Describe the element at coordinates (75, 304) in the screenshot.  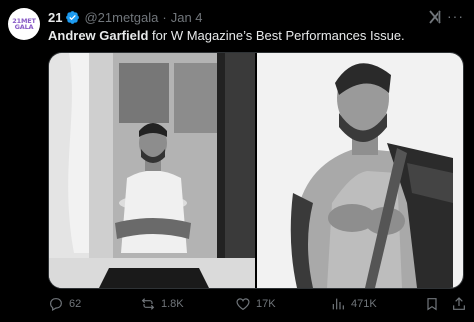
I see `reply-count: 62` at that location.